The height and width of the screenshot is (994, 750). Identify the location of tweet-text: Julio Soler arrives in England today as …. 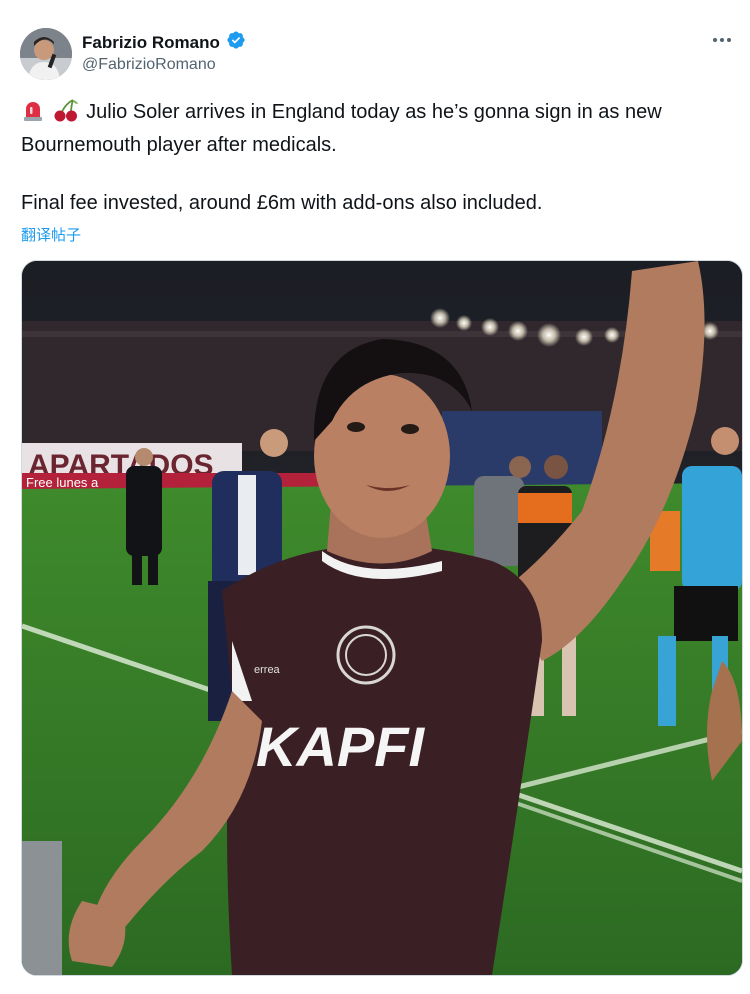
(377, 158).